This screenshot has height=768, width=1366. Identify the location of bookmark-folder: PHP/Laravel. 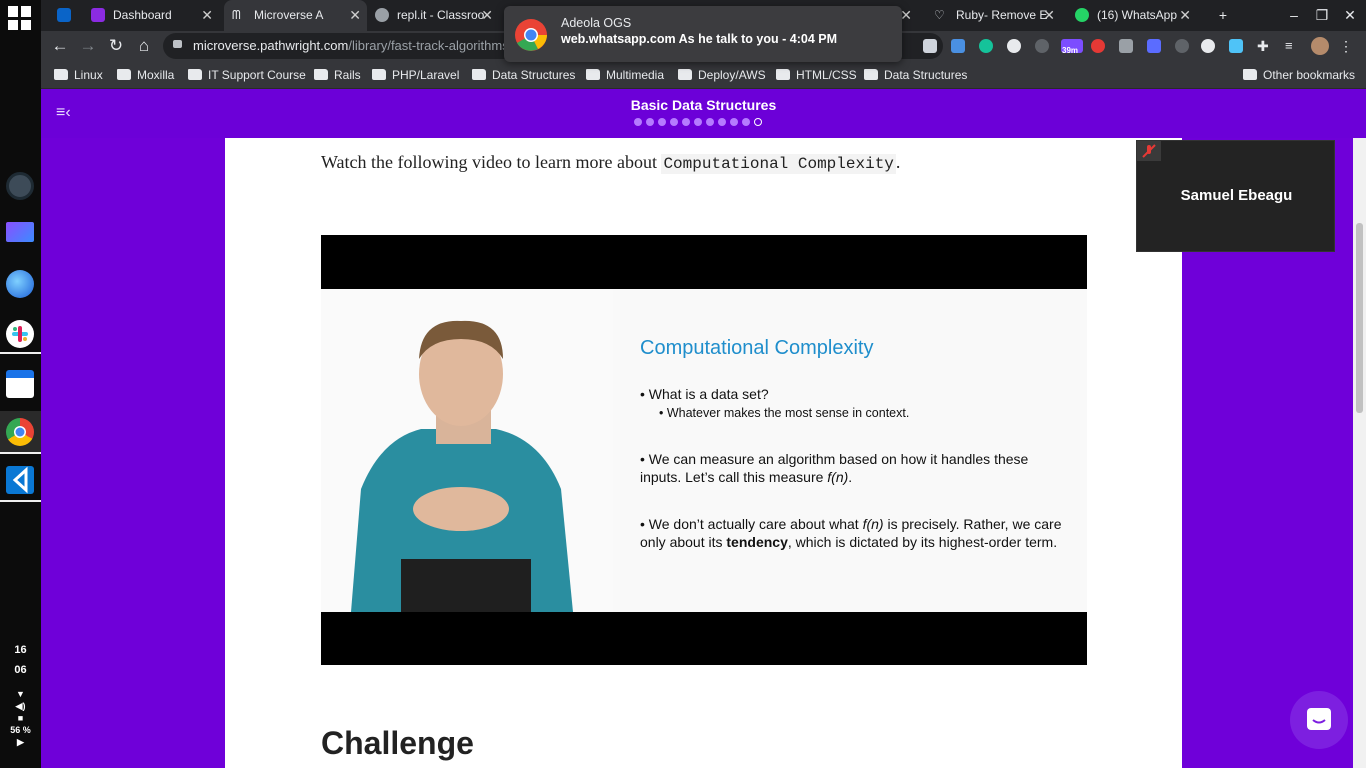
(415, 75).